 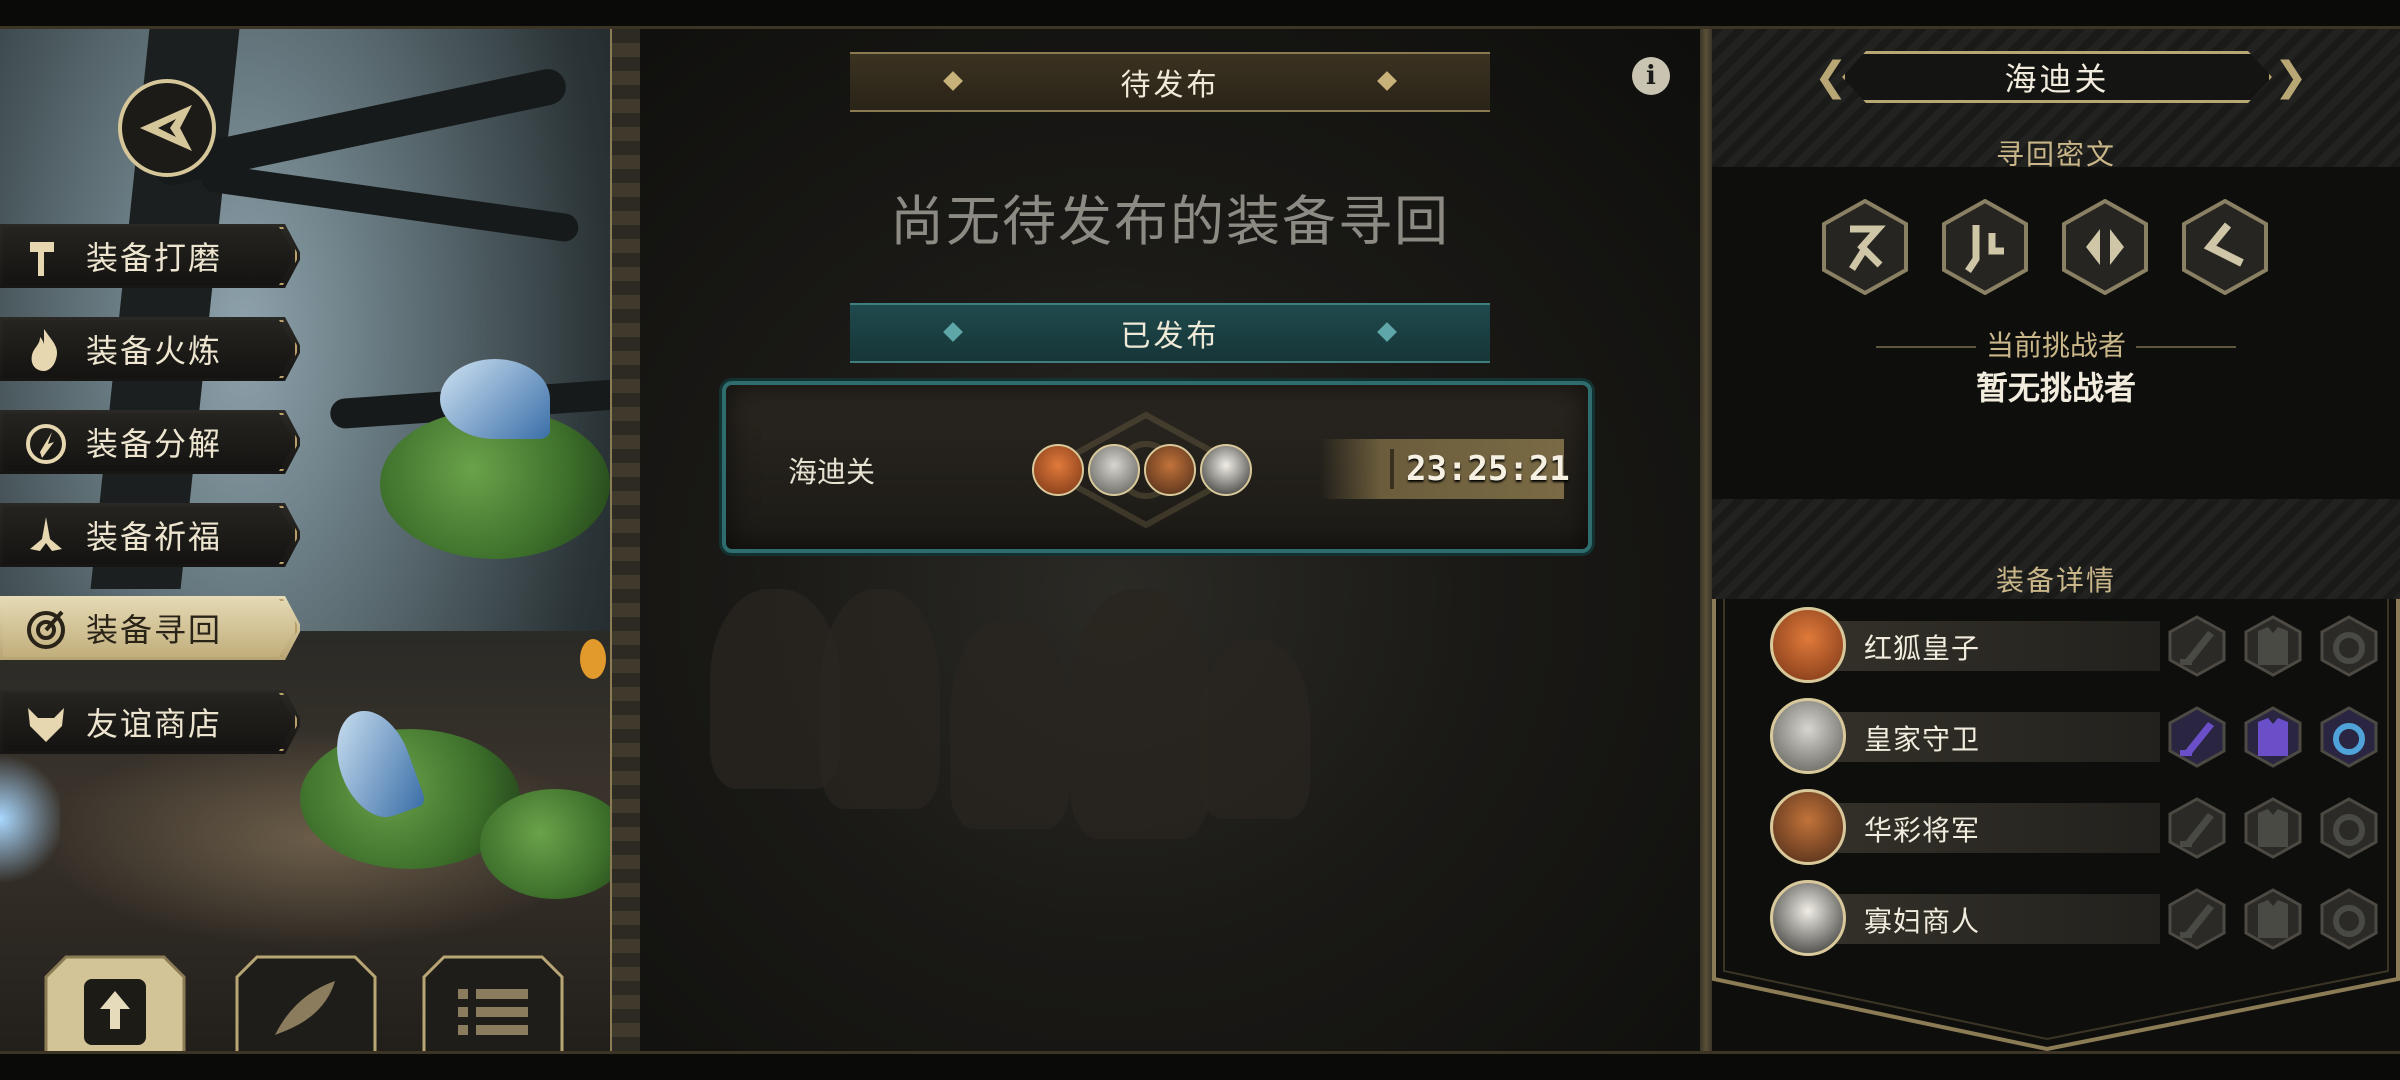 I want to click on info-button: i, so click(x=1651, y=76).